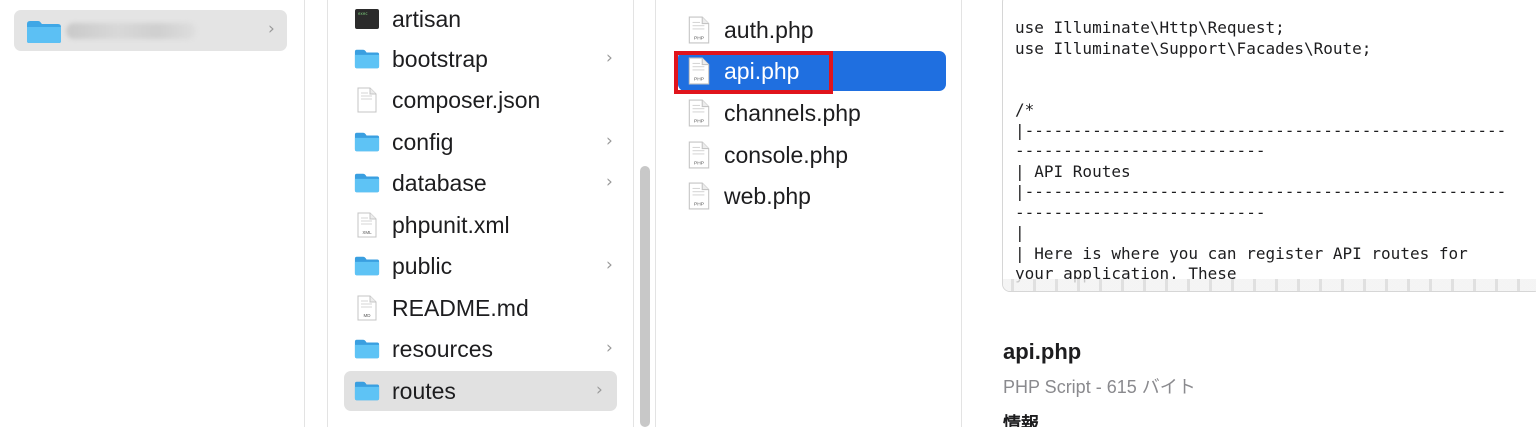 The width and height of the screenshot is (1536, 427). What do you see at coordinates (363, 13) in the screenshot?
I see `svg-text: exec` at bounding box center [363, 13].